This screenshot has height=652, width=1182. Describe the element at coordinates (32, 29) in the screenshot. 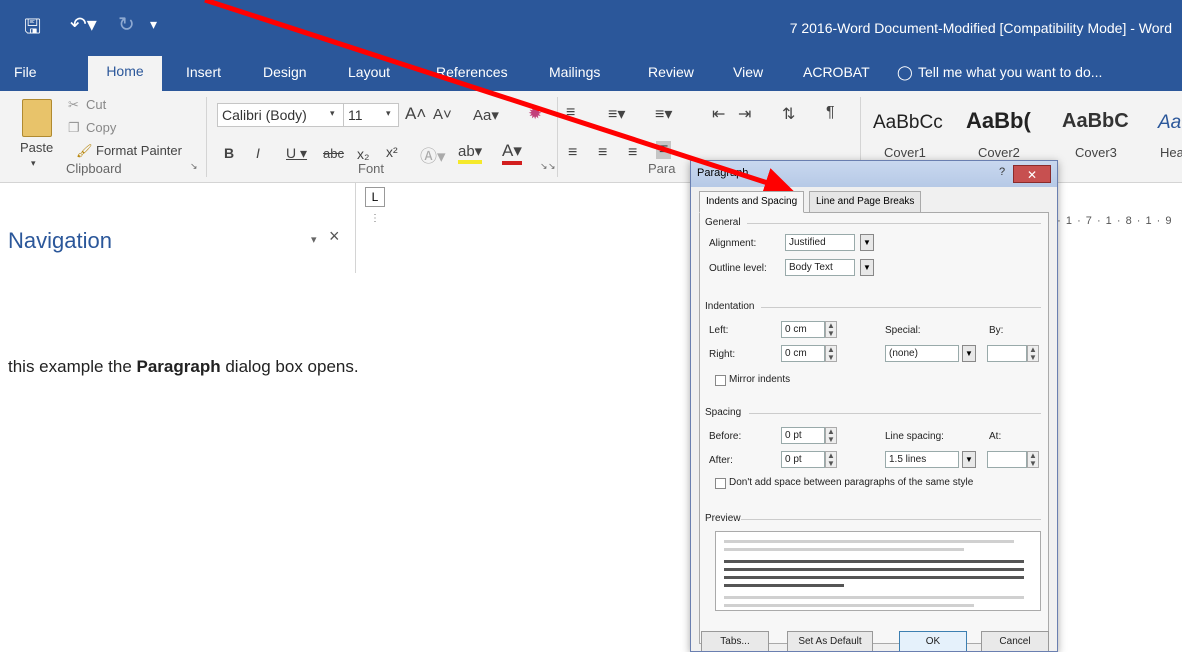

I see `save-icon: 🖫` at that location.